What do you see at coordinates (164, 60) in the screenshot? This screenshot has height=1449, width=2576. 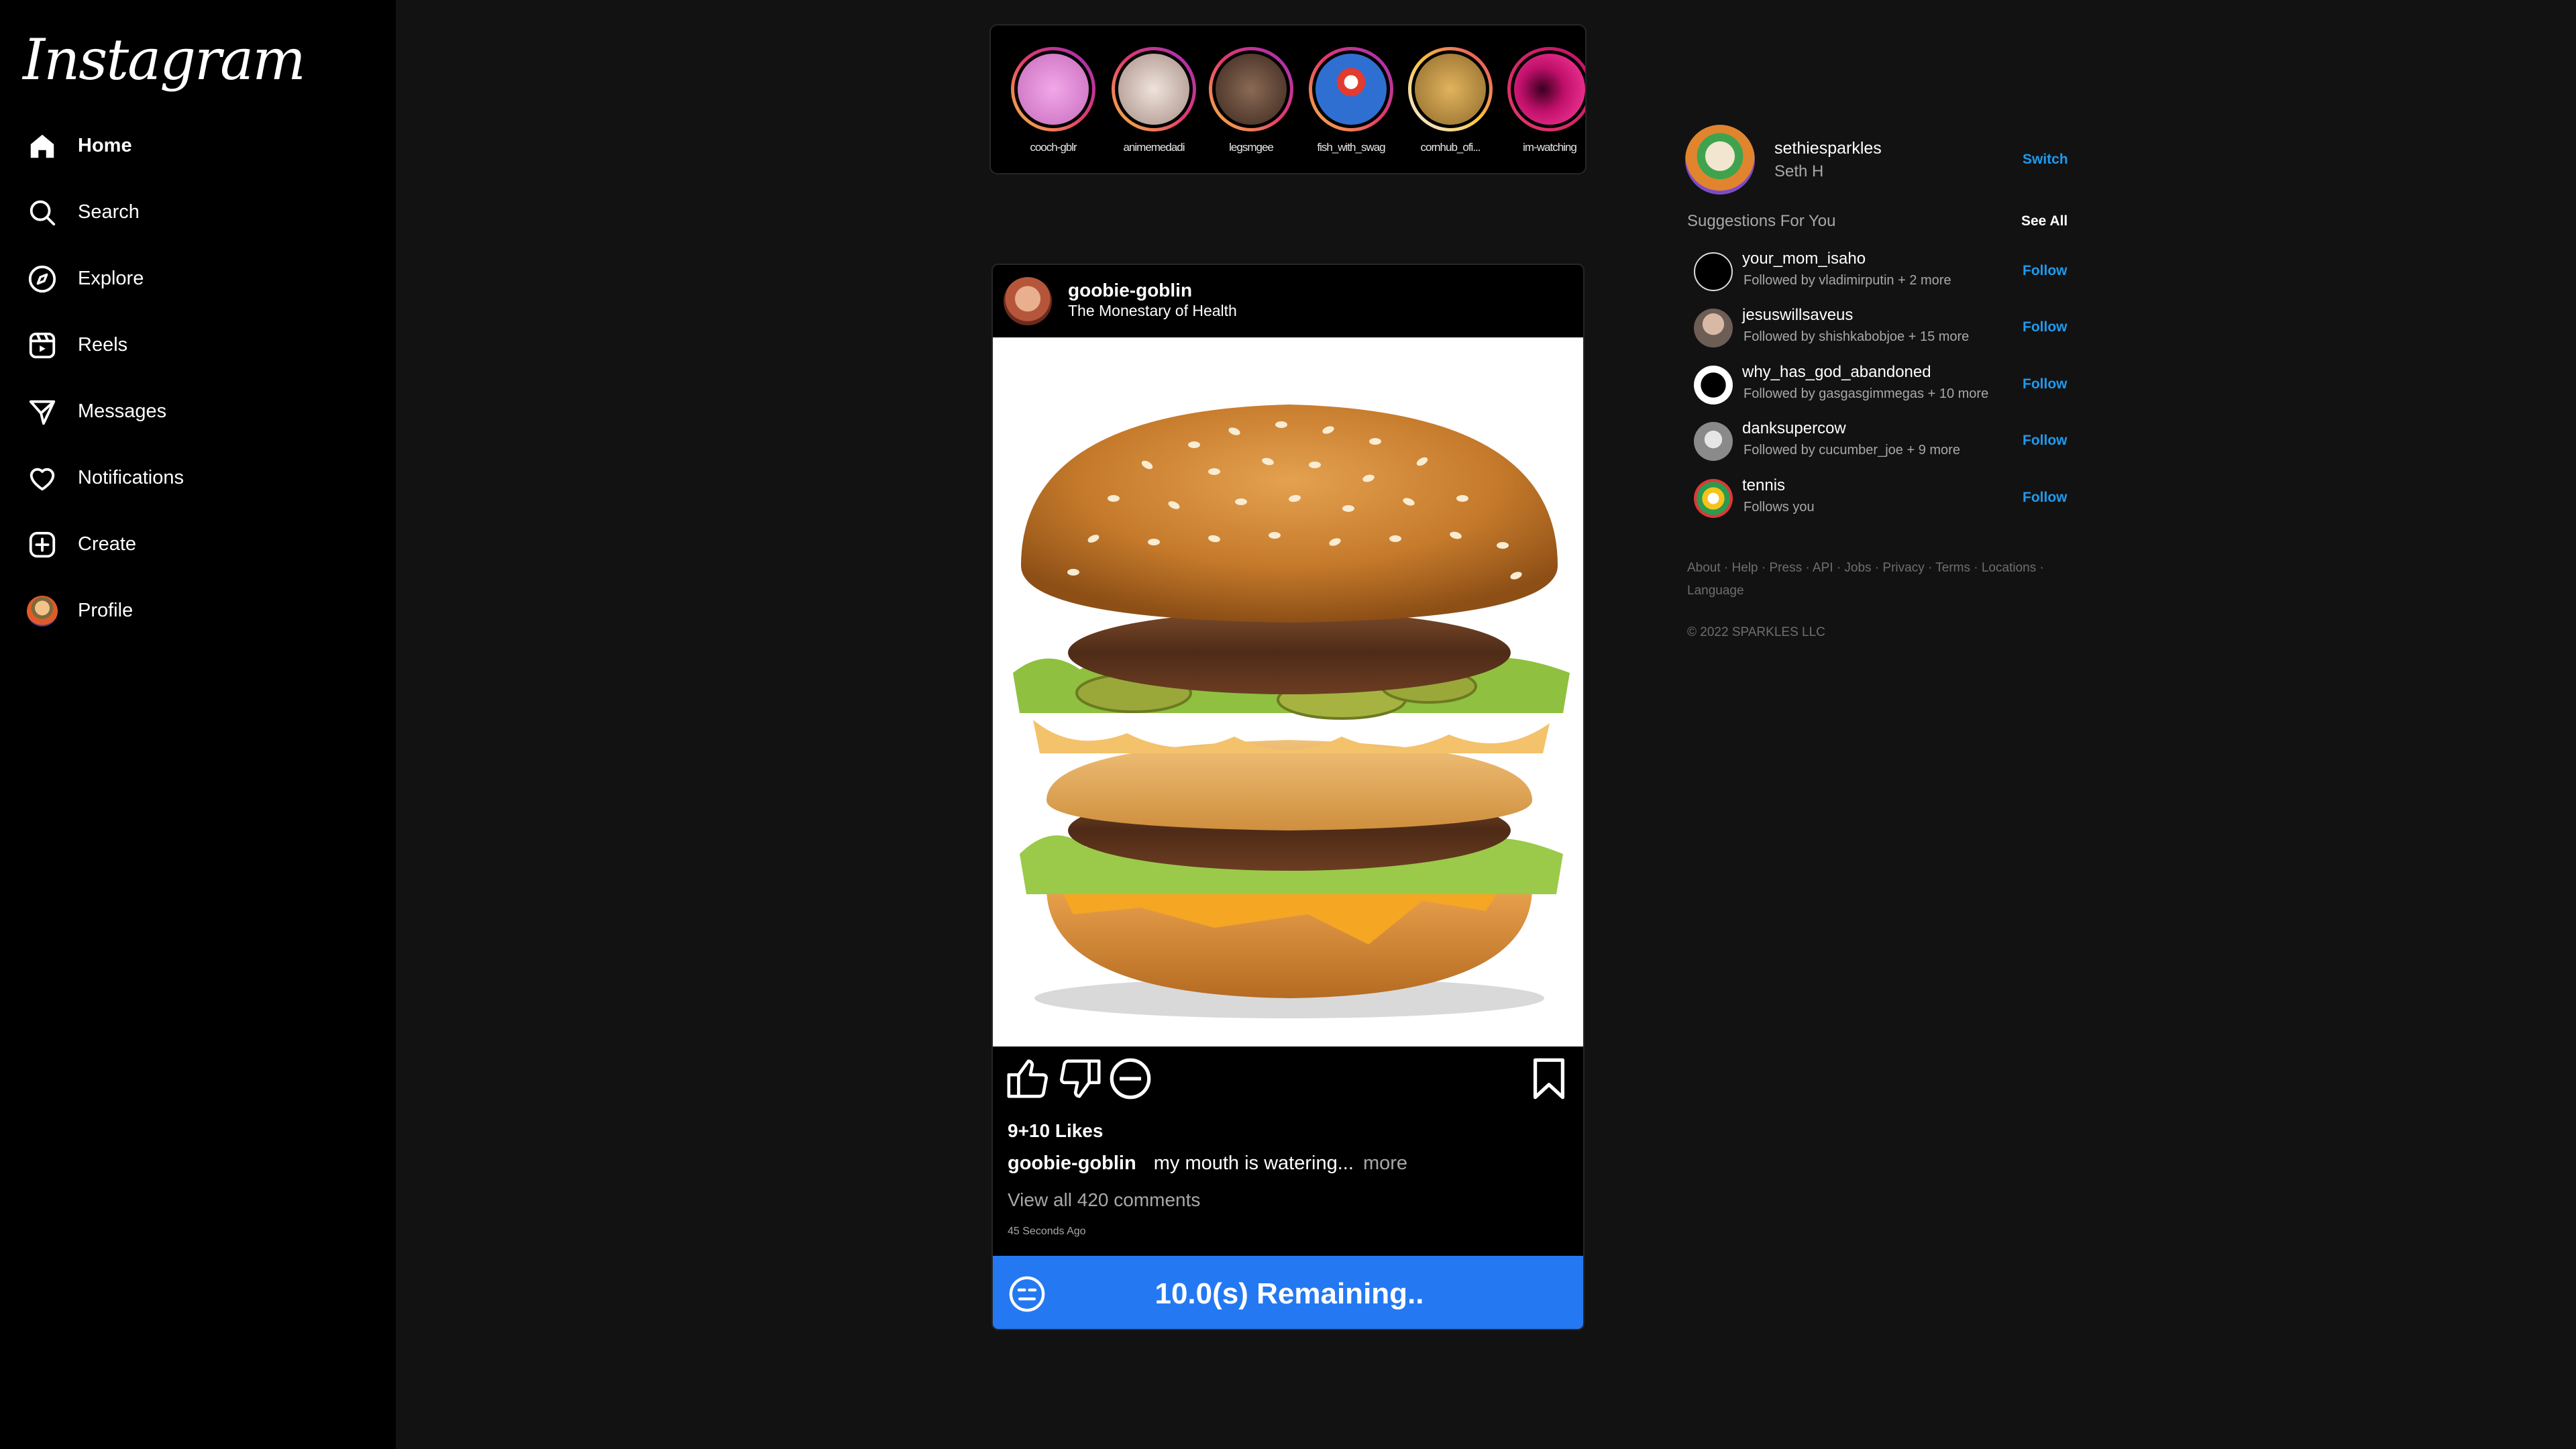 I see `instagram-logo: Instagram` at bounding box center [164, 60].